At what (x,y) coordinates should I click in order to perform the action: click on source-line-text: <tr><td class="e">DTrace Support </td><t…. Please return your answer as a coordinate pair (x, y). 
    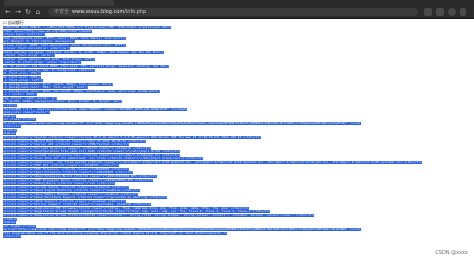
    Looking at the image, I should click on (77, 205).